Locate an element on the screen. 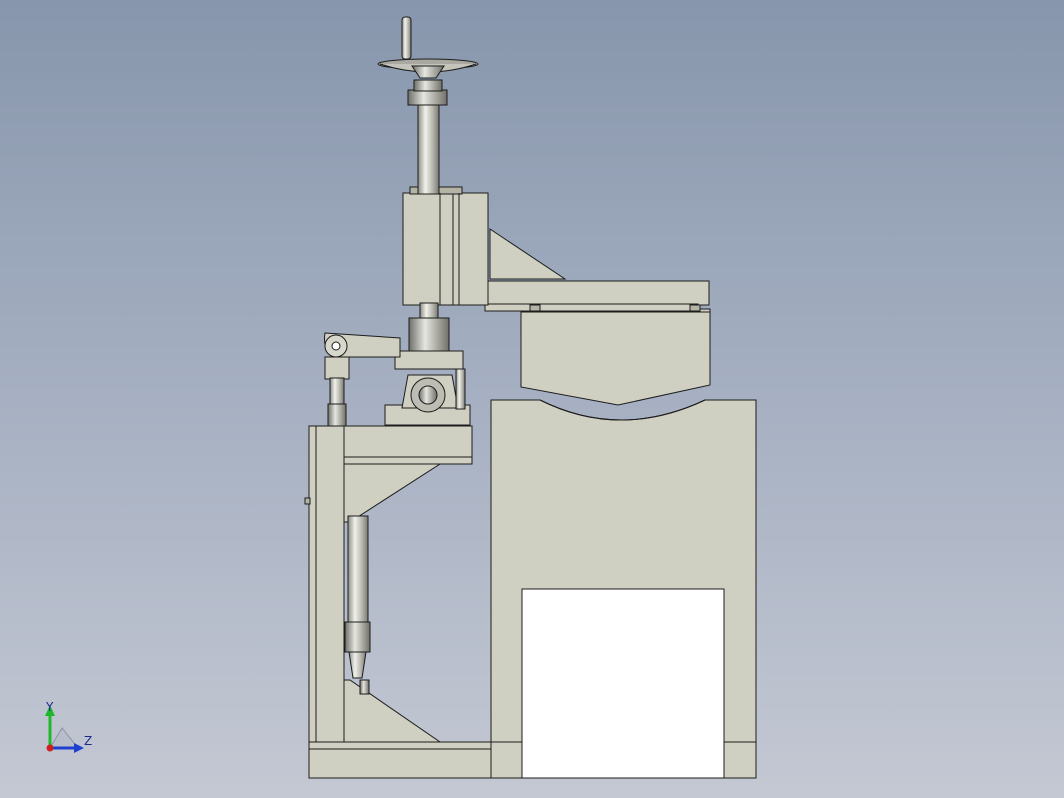 The width and height of the screenshot is (1064, 798). triad-plane is located at coordinates (64, 738).